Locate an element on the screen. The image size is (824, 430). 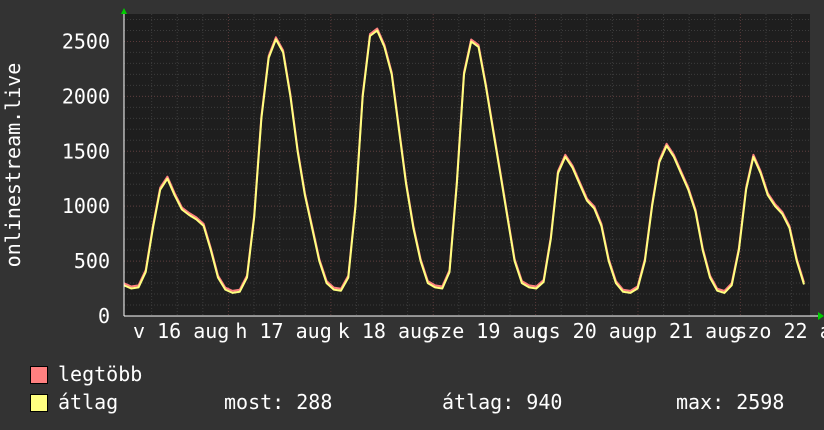
y-tick-label: 500 is located at coordinates (92, 261).